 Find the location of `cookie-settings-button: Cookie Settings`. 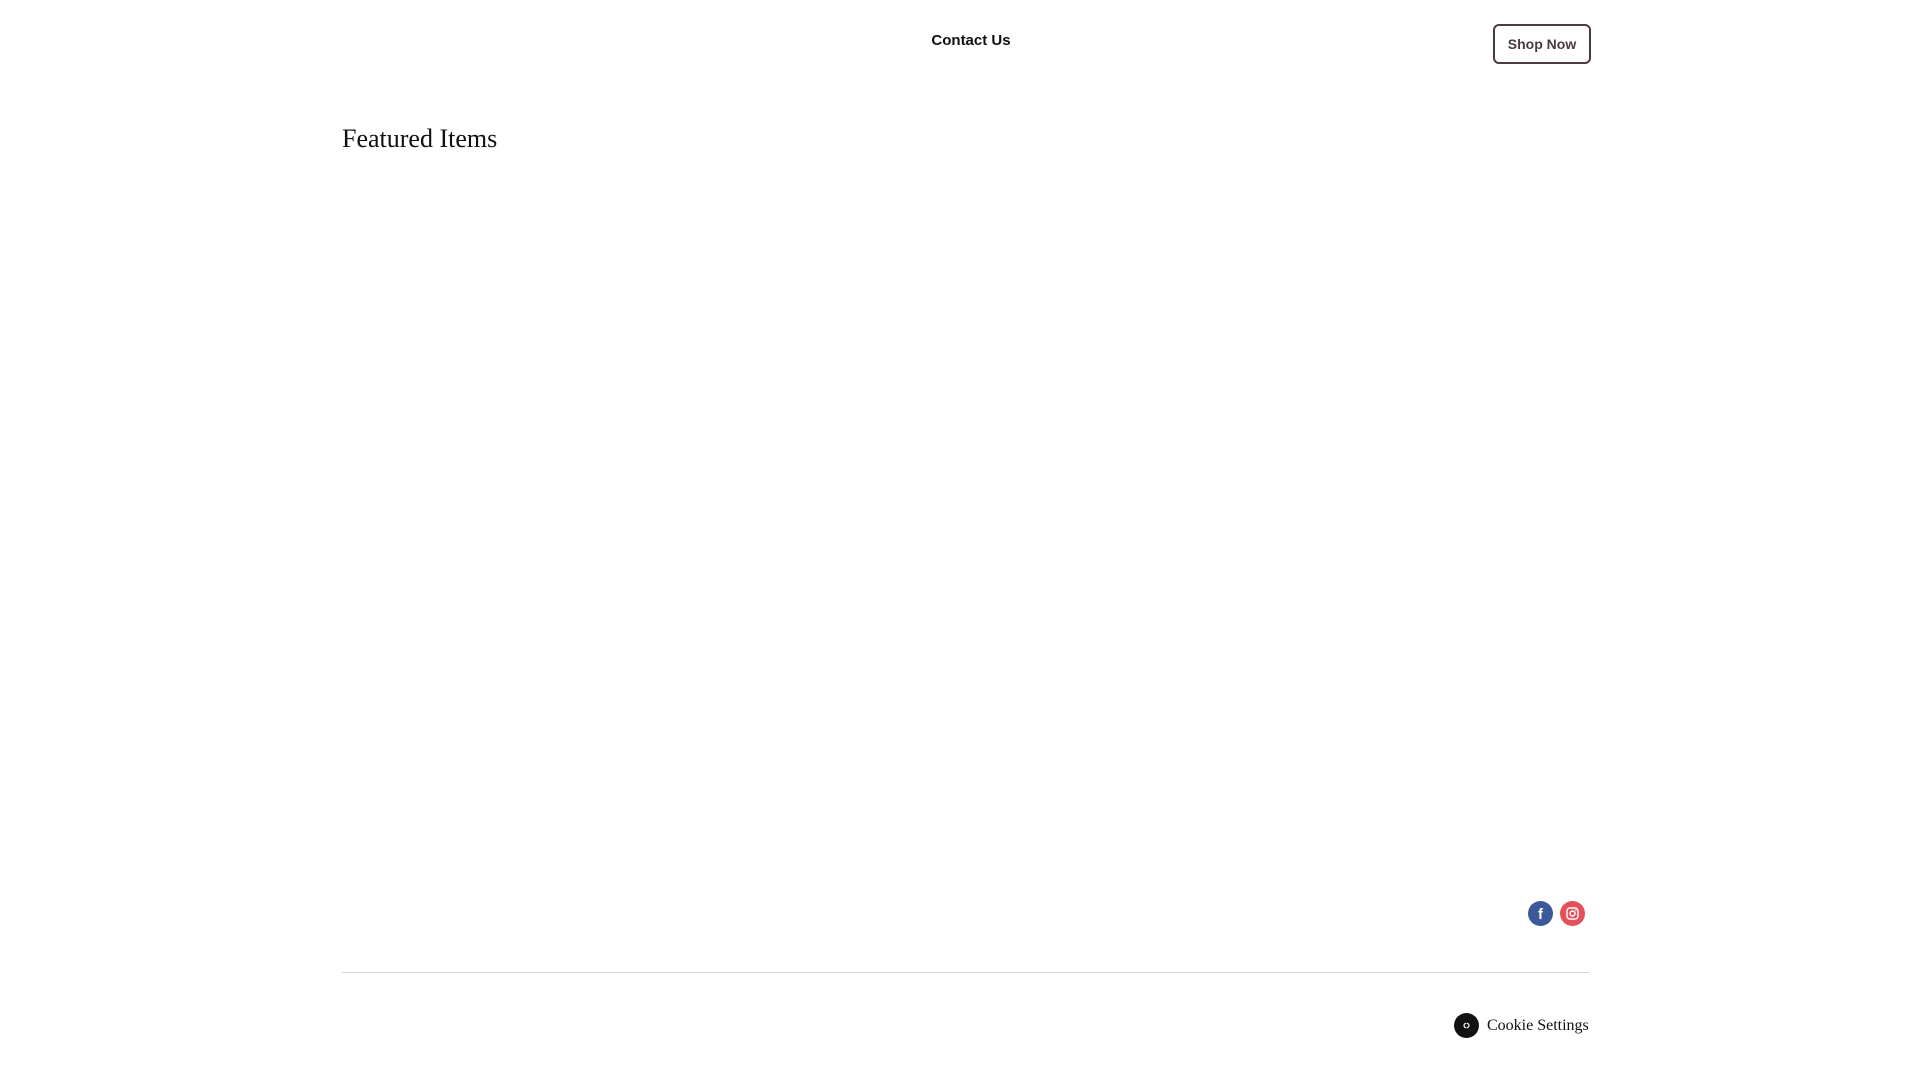

cookie-settings-button: Cookie Settings is located at coordinates (1521, 1025).